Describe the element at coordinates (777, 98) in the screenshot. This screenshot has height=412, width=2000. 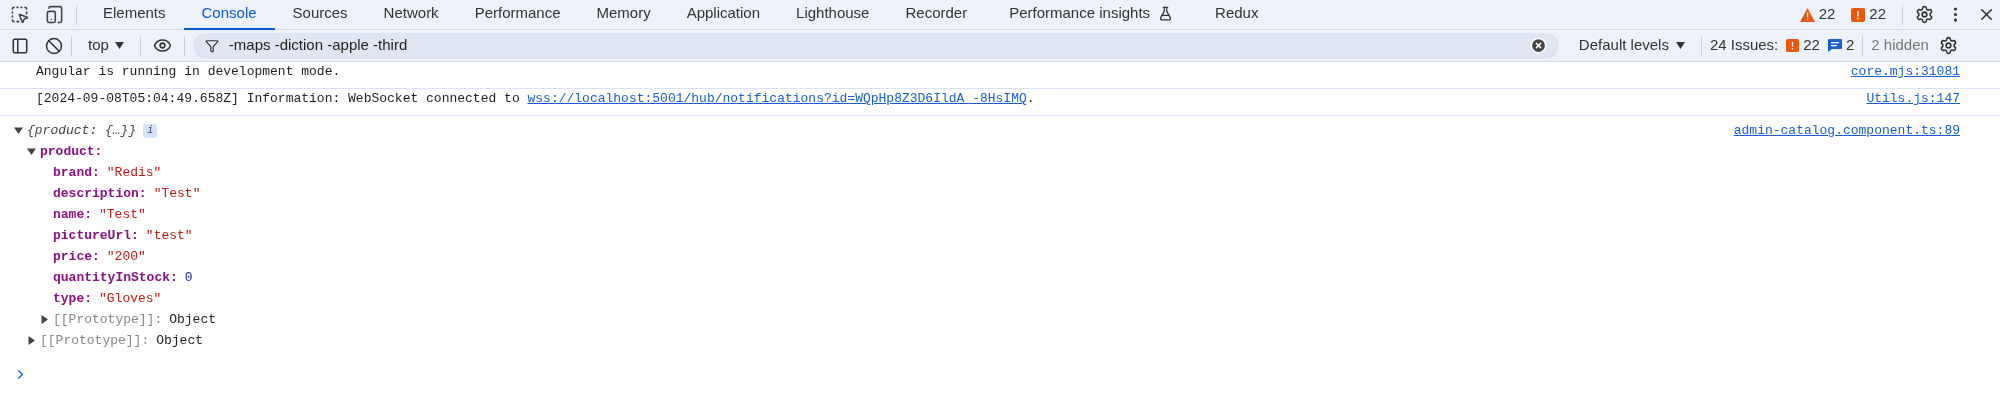
I see `websocket-link: wss://localhost:5001/hub/notifications?id=WQpHp8Z3D6IldA_-8HsIMQ` at that location.